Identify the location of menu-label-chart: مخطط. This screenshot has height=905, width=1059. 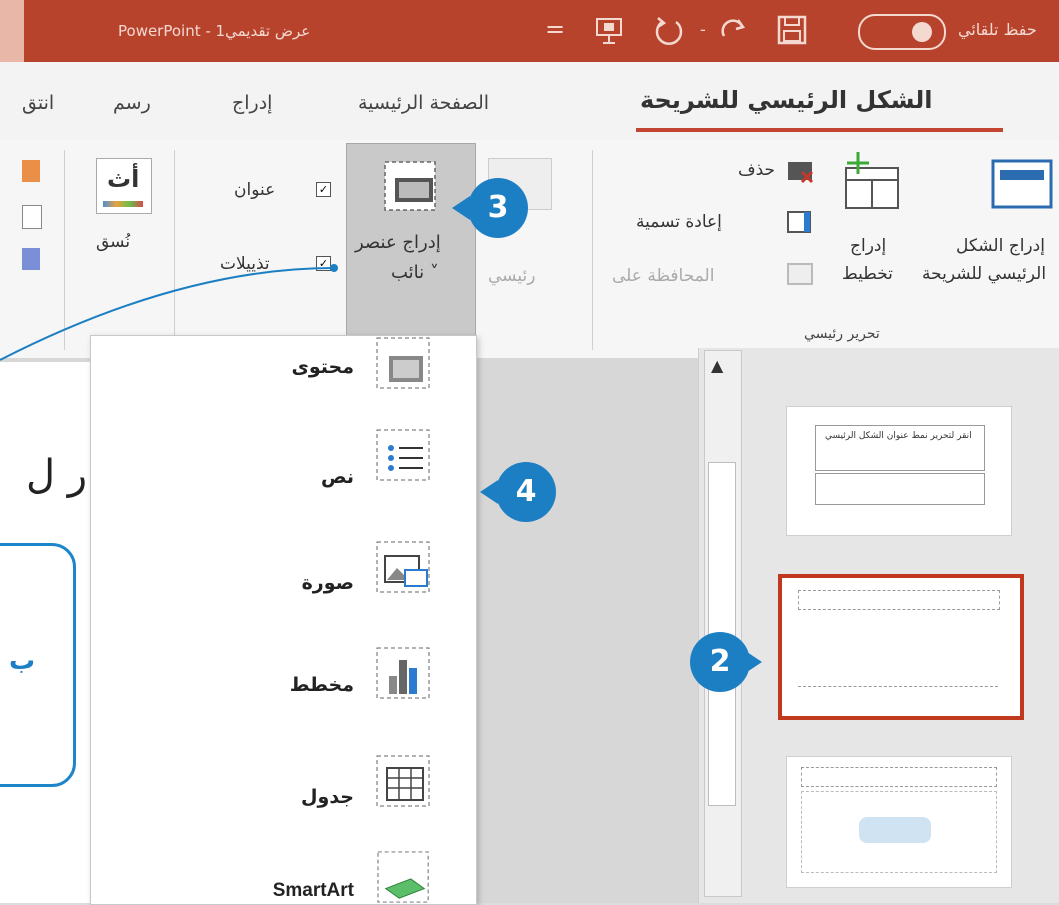
(321, 685).